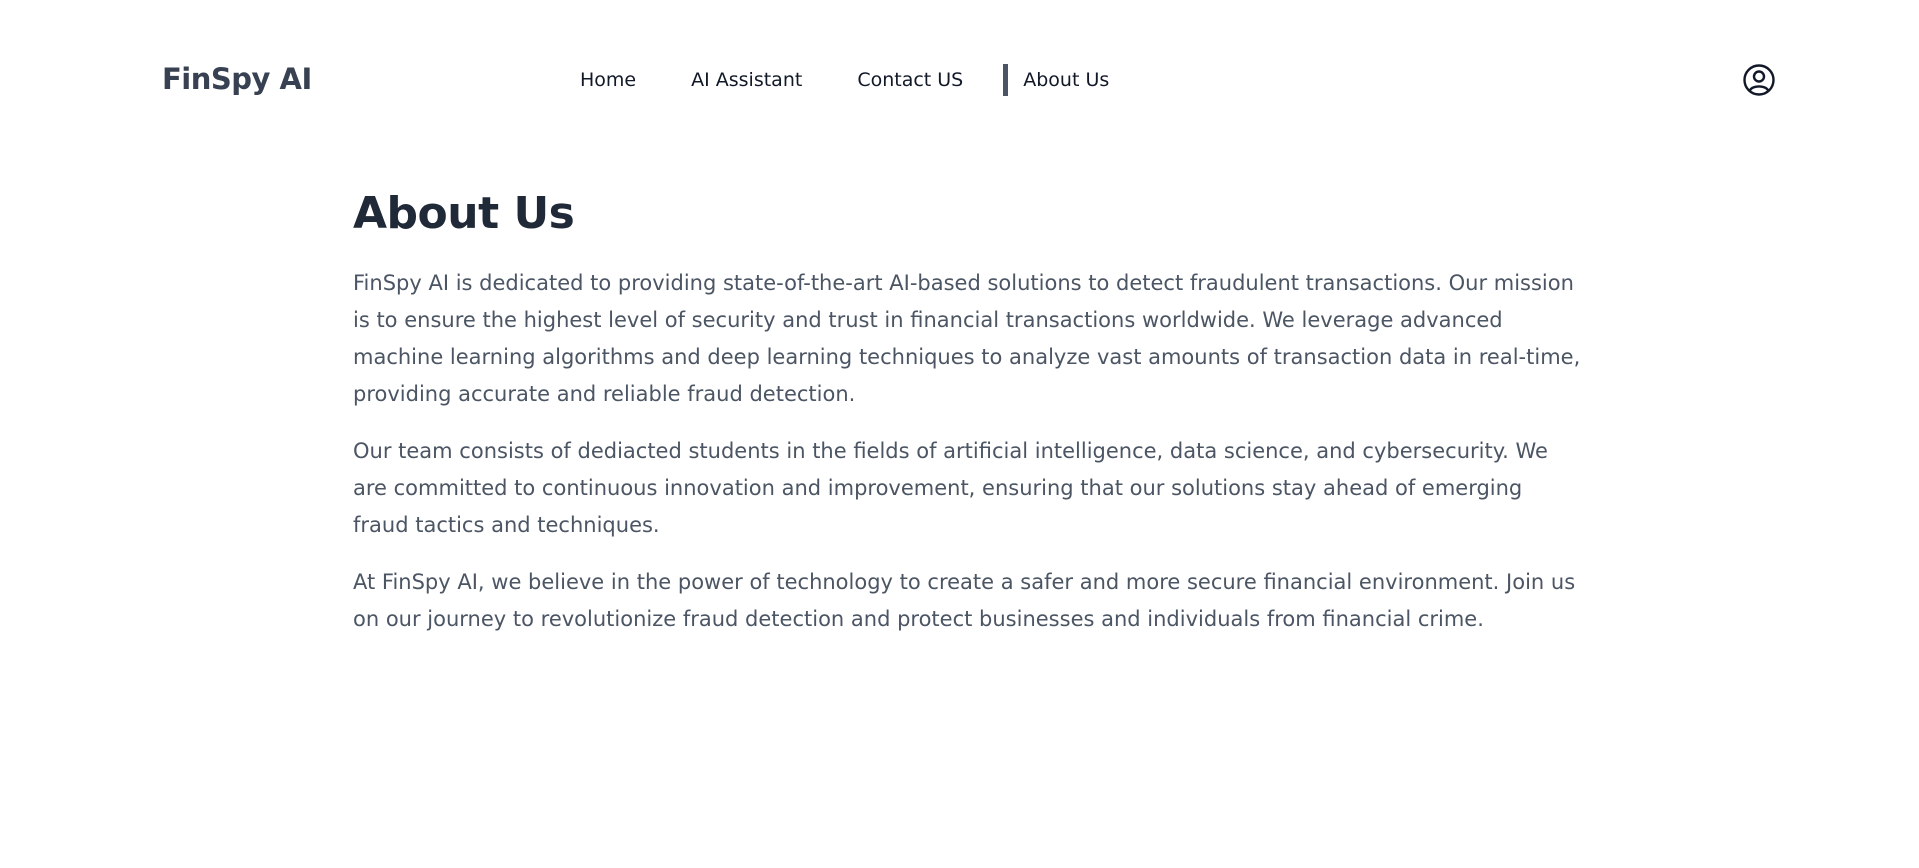 The image size is (1919, 868). I want to click on main-nav: Home AI Assistant Contact US About Us, so click(834, 80).